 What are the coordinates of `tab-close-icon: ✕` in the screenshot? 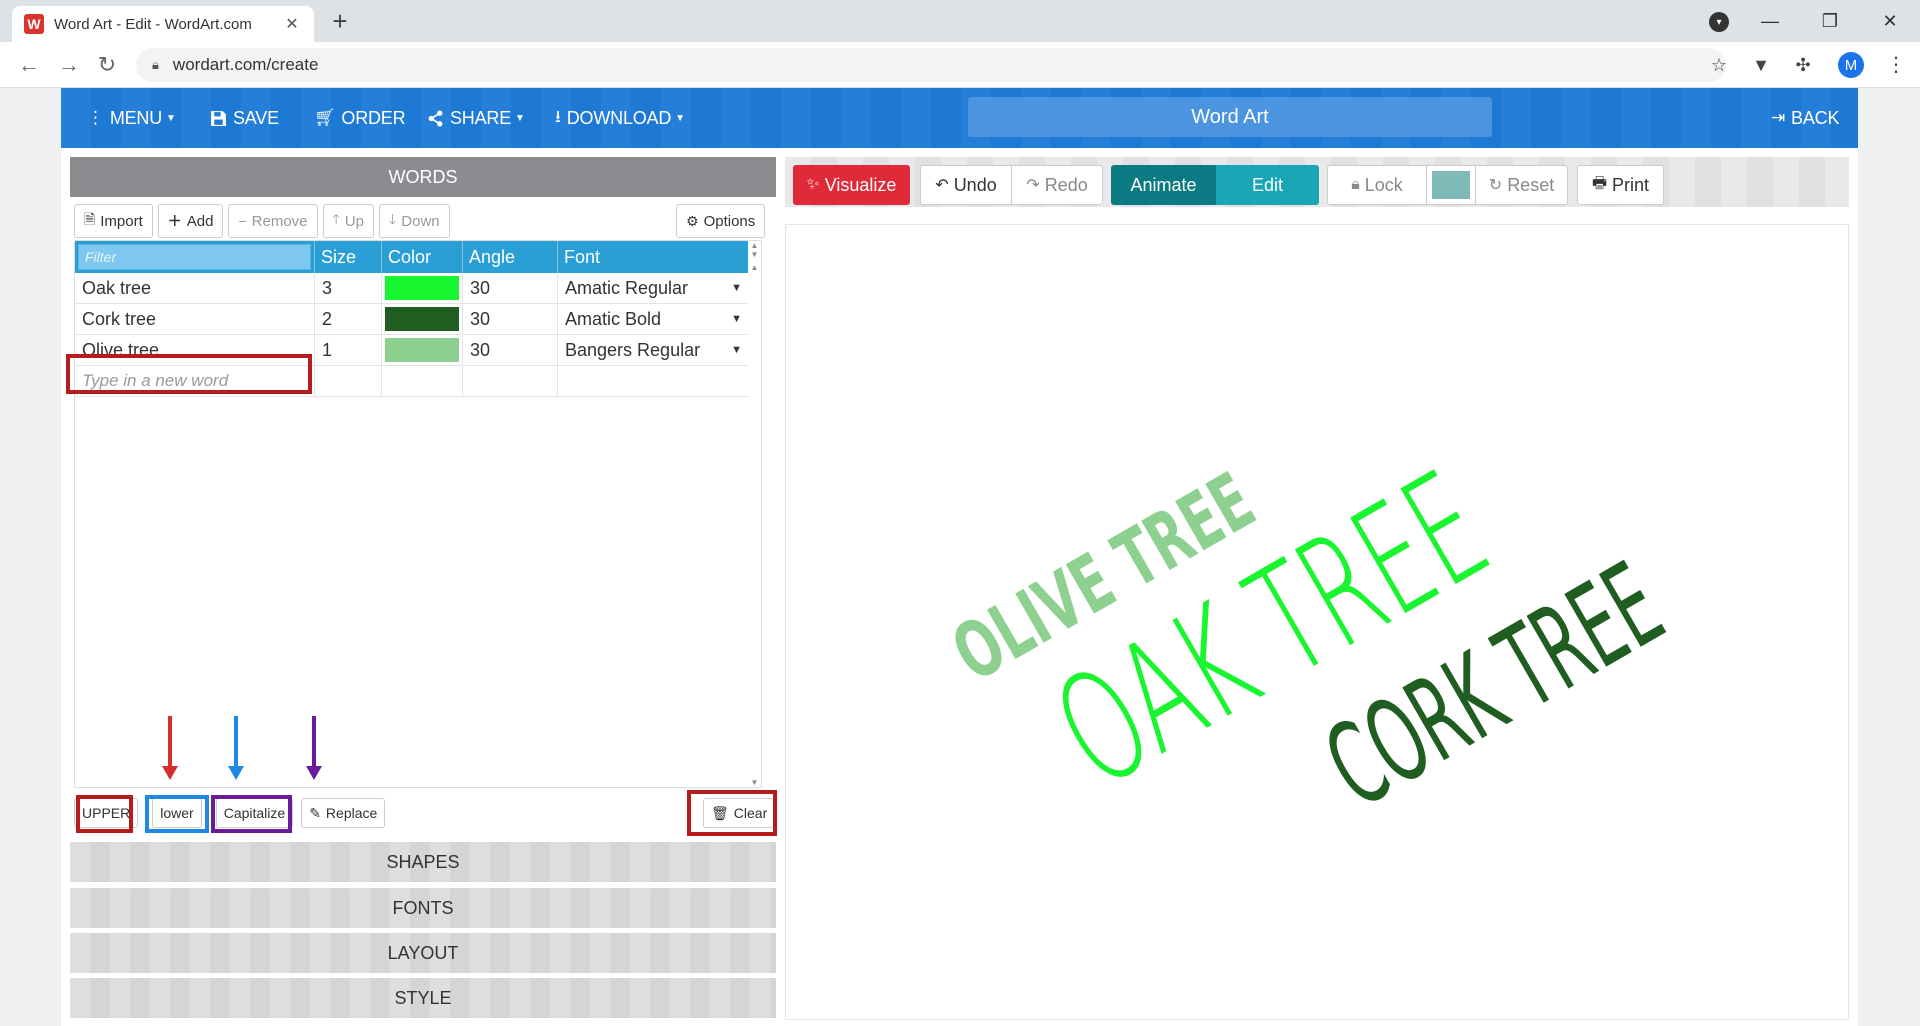 It's located at (292, 24).